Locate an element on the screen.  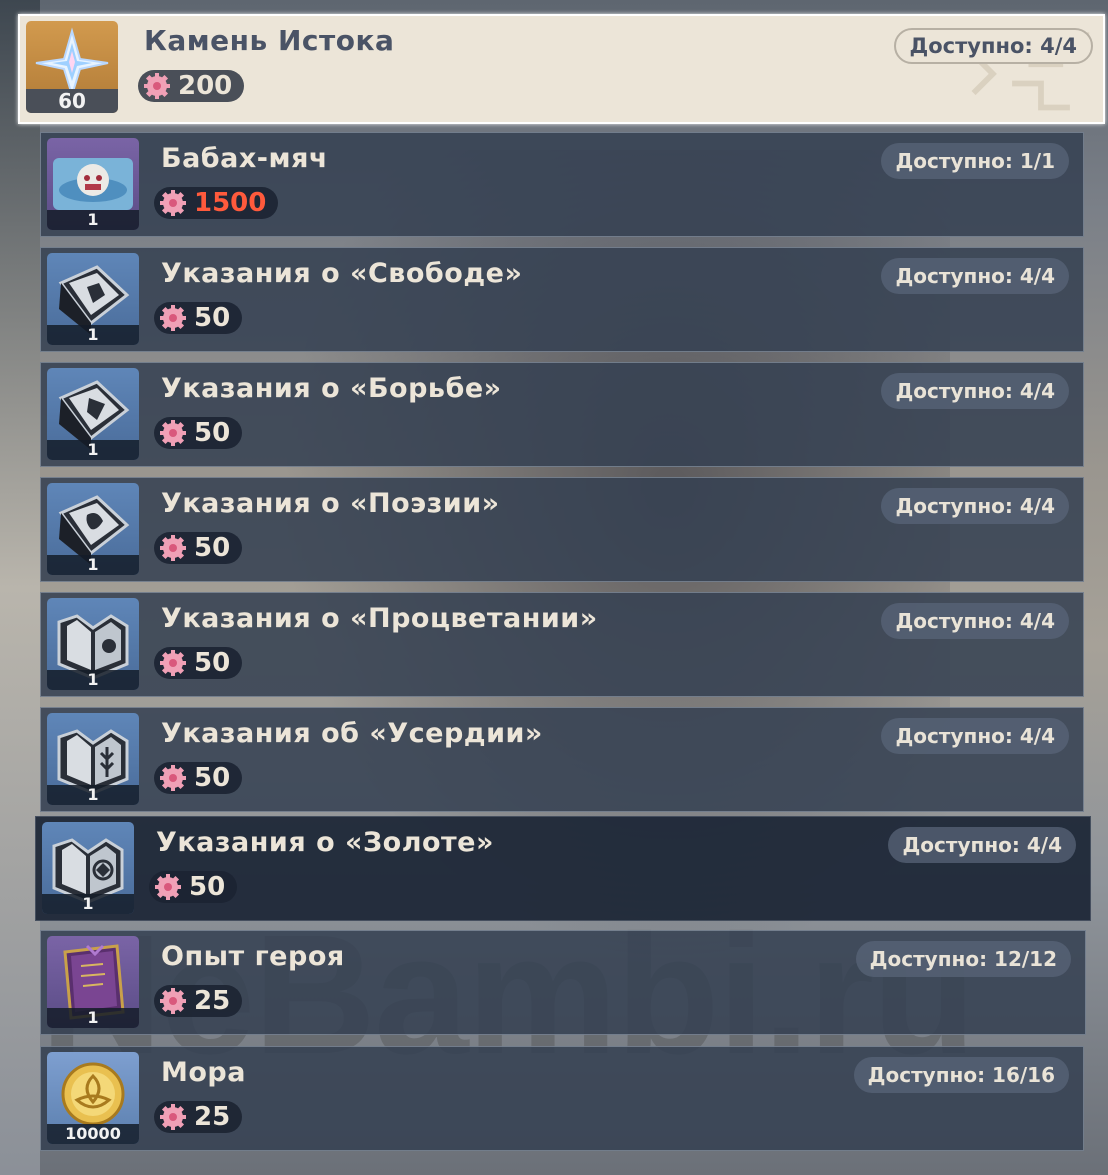
shop-item-book-gold: 1 Указания о «Золоте» 50 Доступно: 4/4 is located at coordinates (563, 868).